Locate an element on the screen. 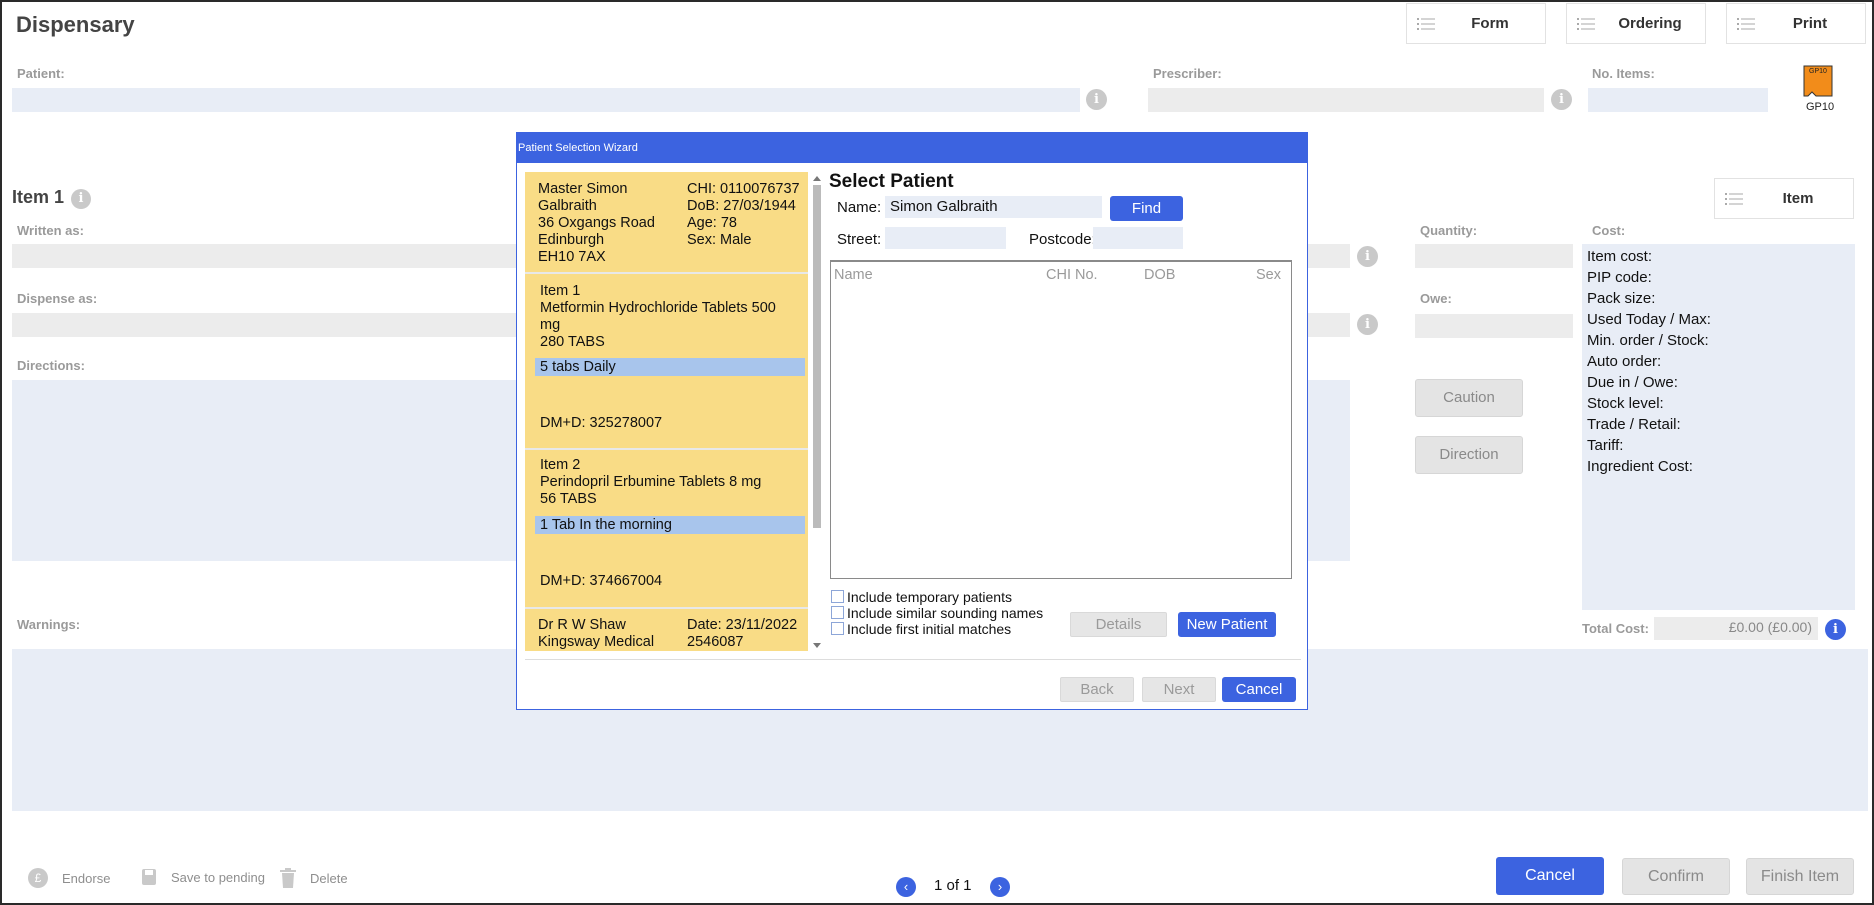 This screenshot has width=1874, height=905. trash-icon is located at coordinates (288, 878).